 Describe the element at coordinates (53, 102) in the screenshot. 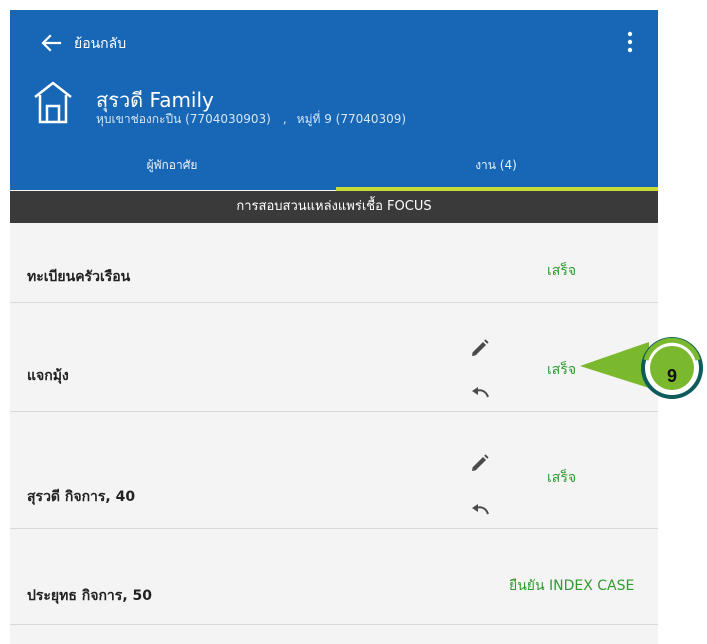

I see `house-icon` at that location.